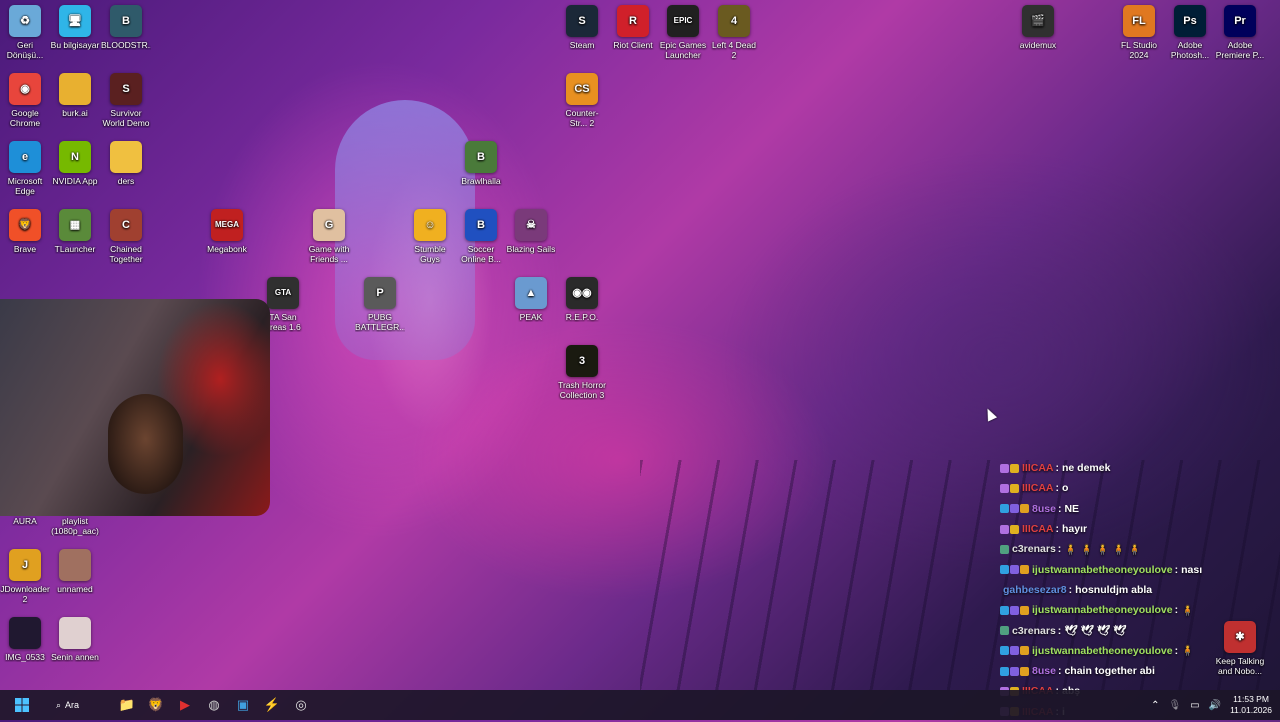 The width and height of the screenshot is (1280, 722). Describe the element at coordinates (734, 32) in the screenshot. I see `desktop-icon: 4 Left 4 Dead 2` at that location.